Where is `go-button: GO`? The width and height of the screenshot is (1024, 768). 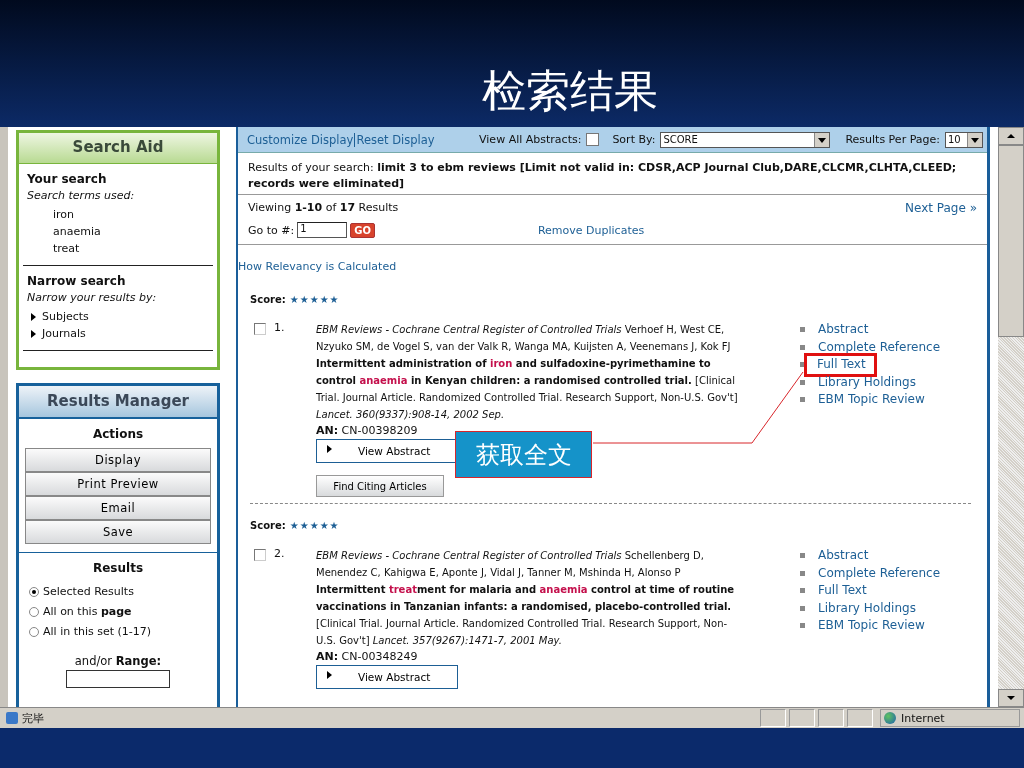
go-button: GO is located at coordinates (362, 230).